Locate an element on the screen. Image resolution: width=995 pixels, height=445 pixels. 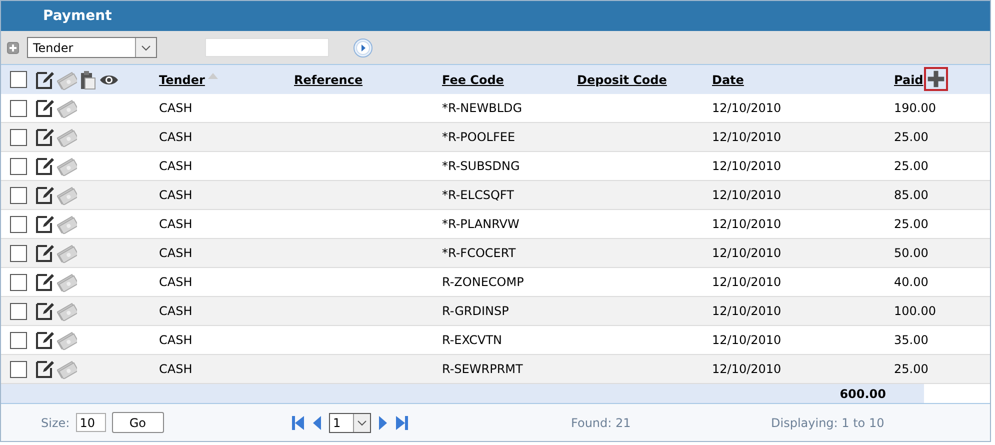
table-cell: *R-POOLFEE is located at coordinates (479, 137).